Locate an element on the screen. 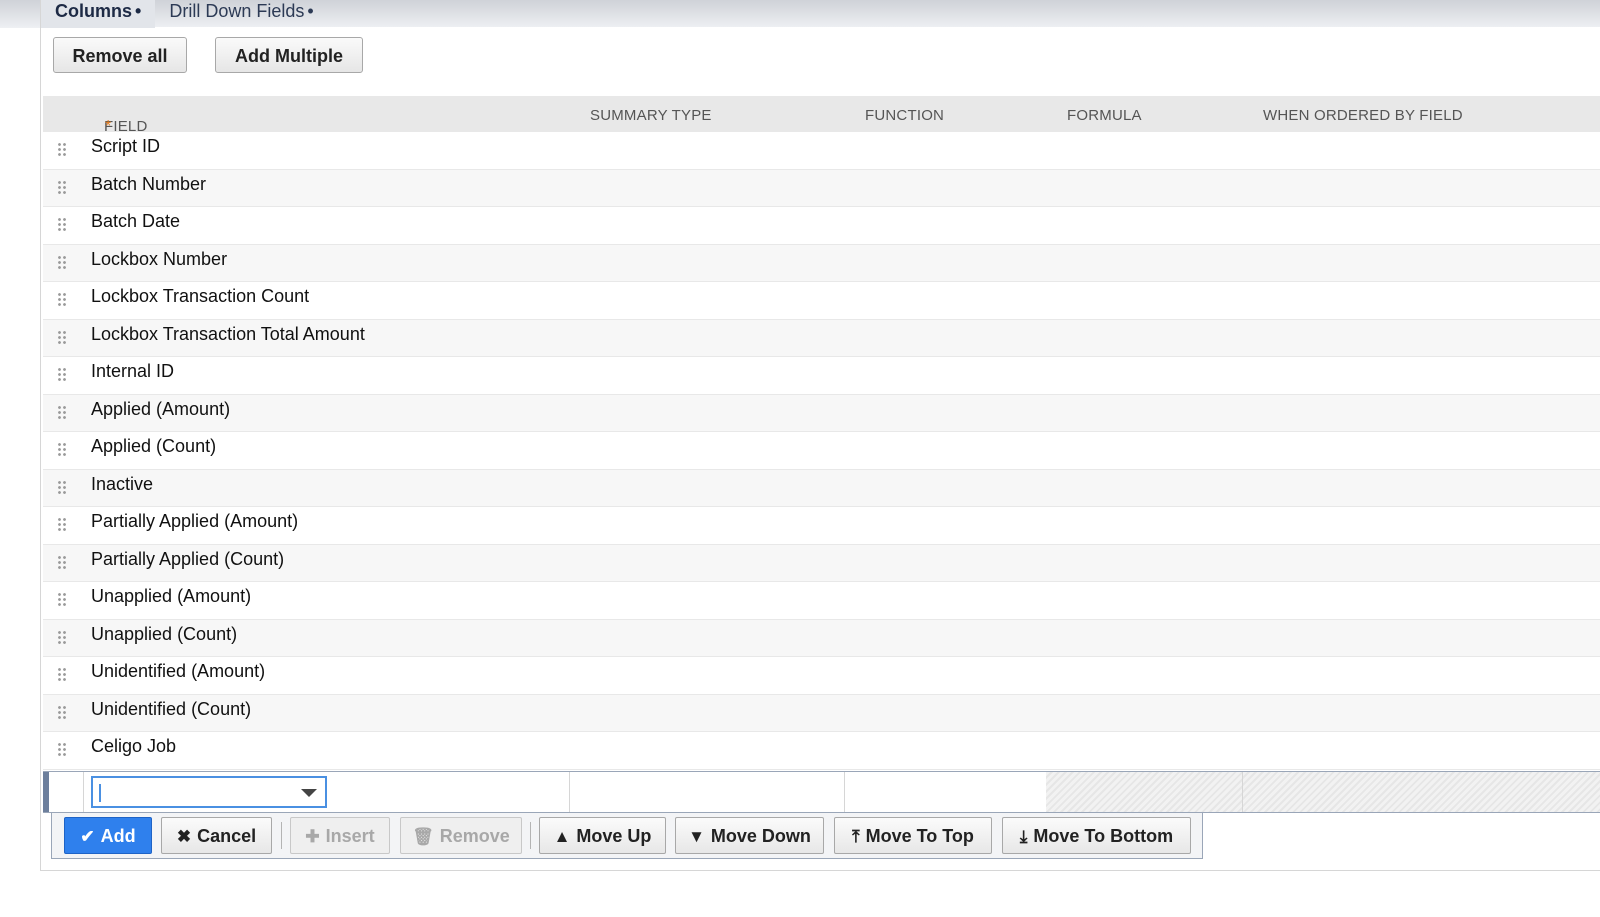 The image size is (1600, 917). row-field-label: Applied (Count) is located at coordinates (154, 446).